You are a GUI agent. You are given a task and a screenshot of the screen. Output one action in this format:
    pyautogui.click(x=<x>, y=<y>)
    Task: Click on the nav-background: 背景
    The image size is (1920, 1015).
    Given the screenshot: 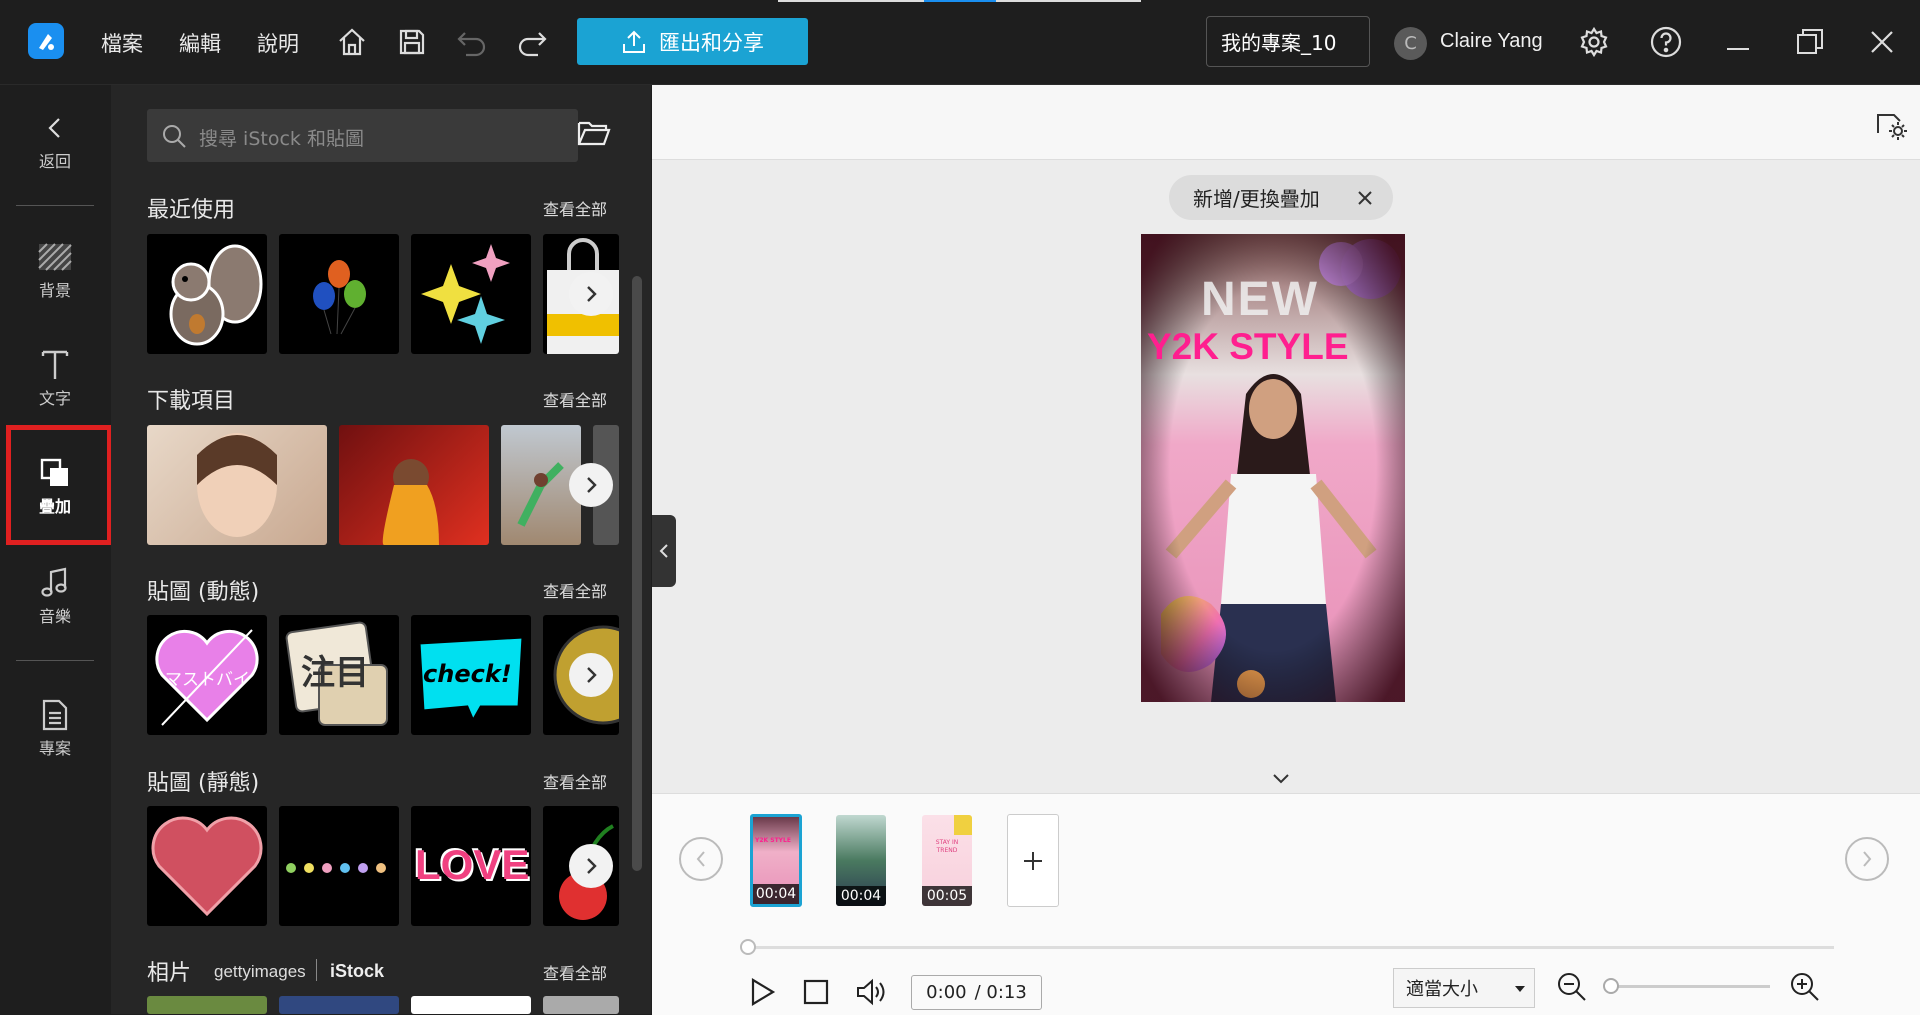 What is the action you would take?
    pyautogui.click(x=55, y=269)
    